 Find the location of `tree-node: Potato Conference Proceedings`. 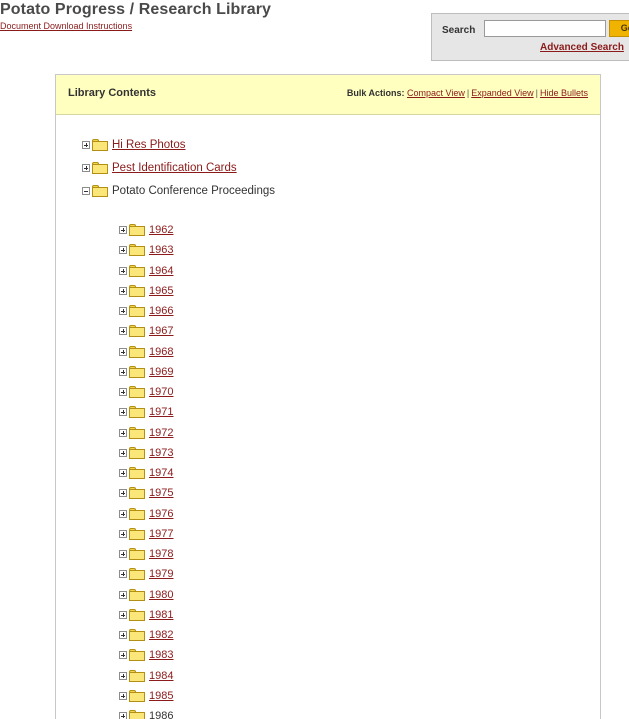

tree-node: Potato Conference Proceedings is located at coordinates (178, 191).